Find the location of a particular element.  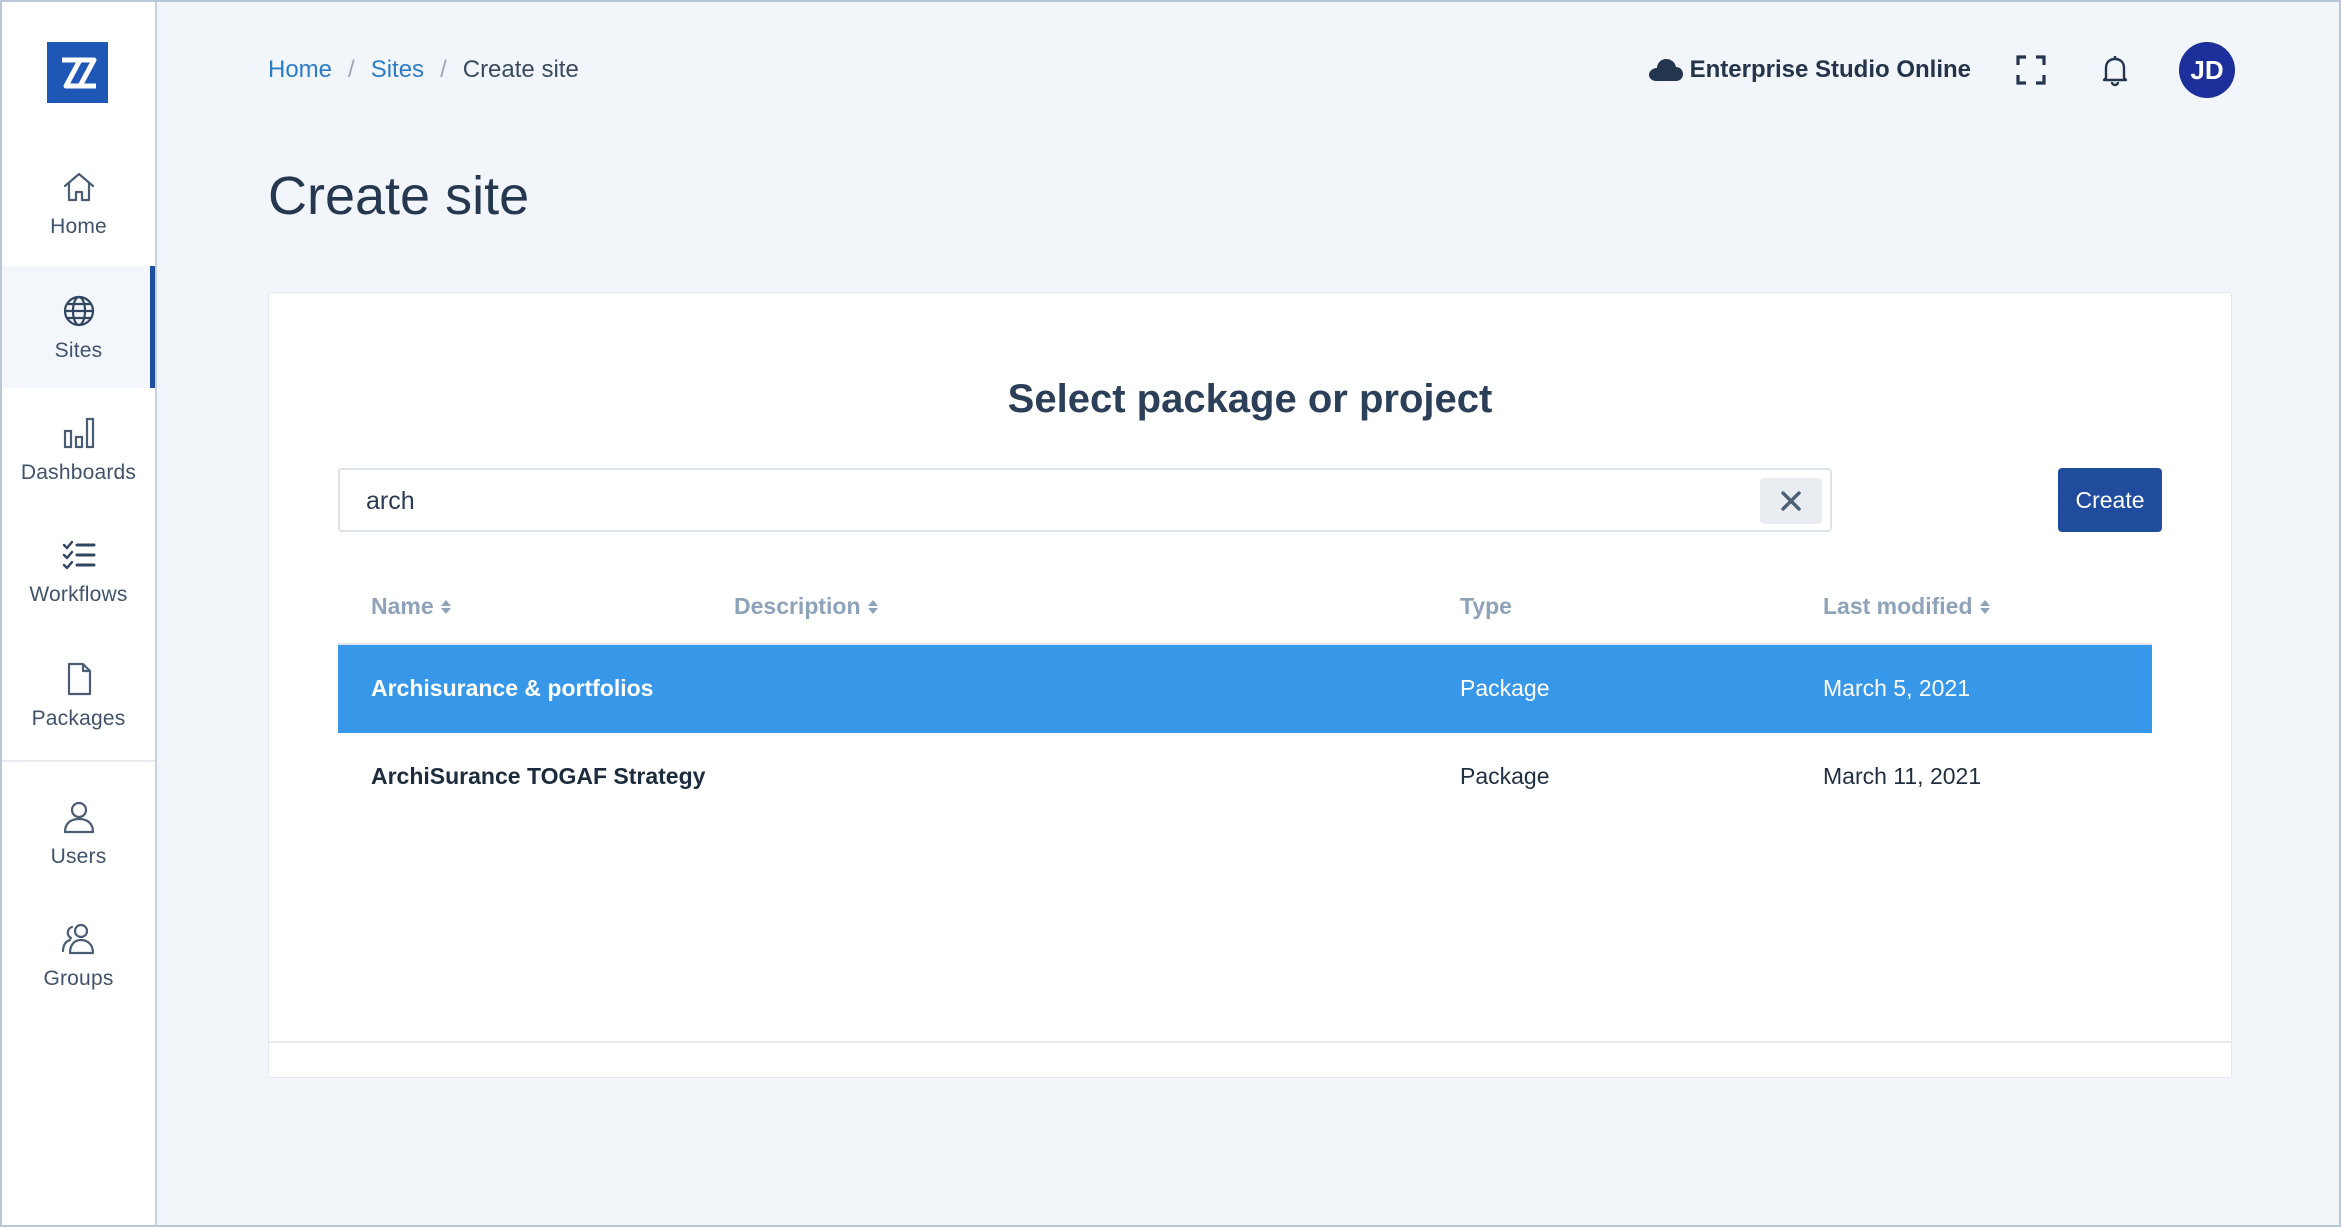

column-label: Description is located at coordinates (797, 606).